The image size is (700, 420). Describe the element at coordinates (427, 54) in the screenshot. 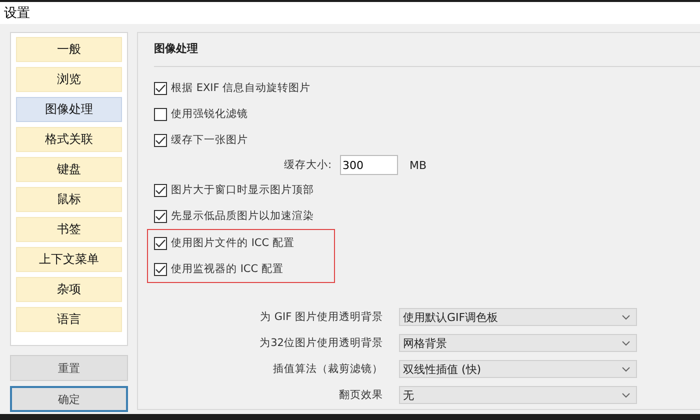

I see `section-heading: 图像处理` at that location.